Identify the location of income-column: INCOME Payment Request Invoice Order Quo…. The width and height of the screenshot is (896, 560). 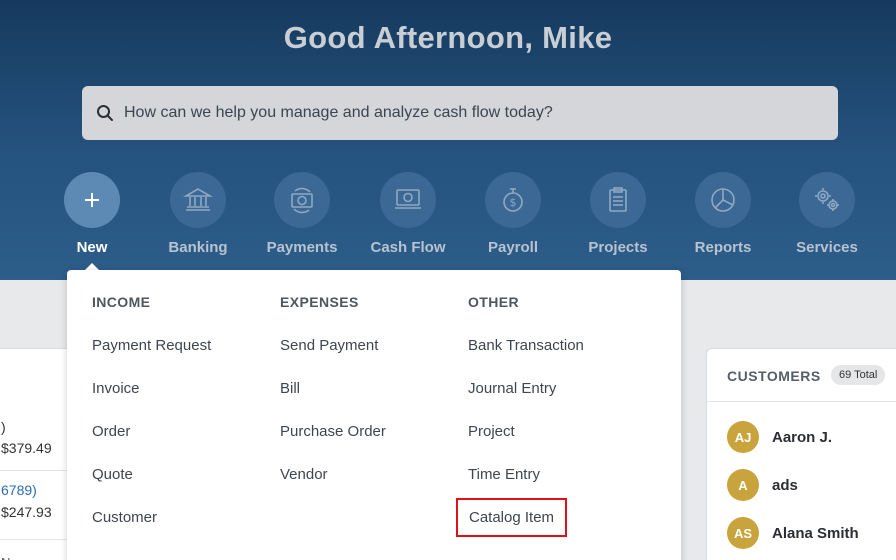
(151, 411).